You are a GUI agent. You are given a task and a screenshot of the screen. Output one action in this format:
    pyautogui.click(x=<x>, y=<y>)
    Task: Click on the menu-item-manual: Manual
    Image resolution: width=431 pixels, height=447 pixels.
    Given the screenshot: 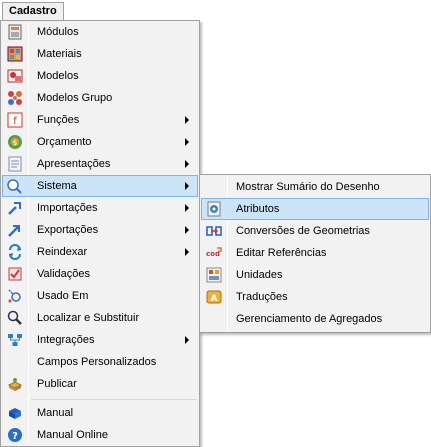 What is the action you would take?
    pyautogui.click(x=100, y=413)
    